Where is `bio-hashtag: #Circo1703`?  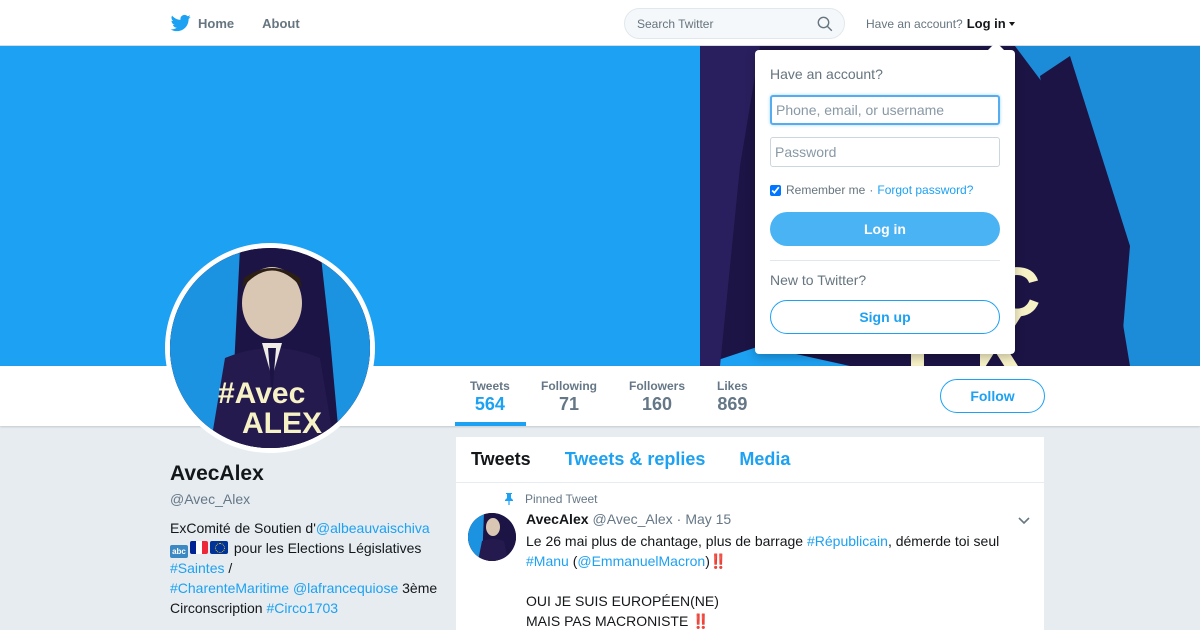 bio-hashtag: #Circo1703 is located at coordinates (302, 608).